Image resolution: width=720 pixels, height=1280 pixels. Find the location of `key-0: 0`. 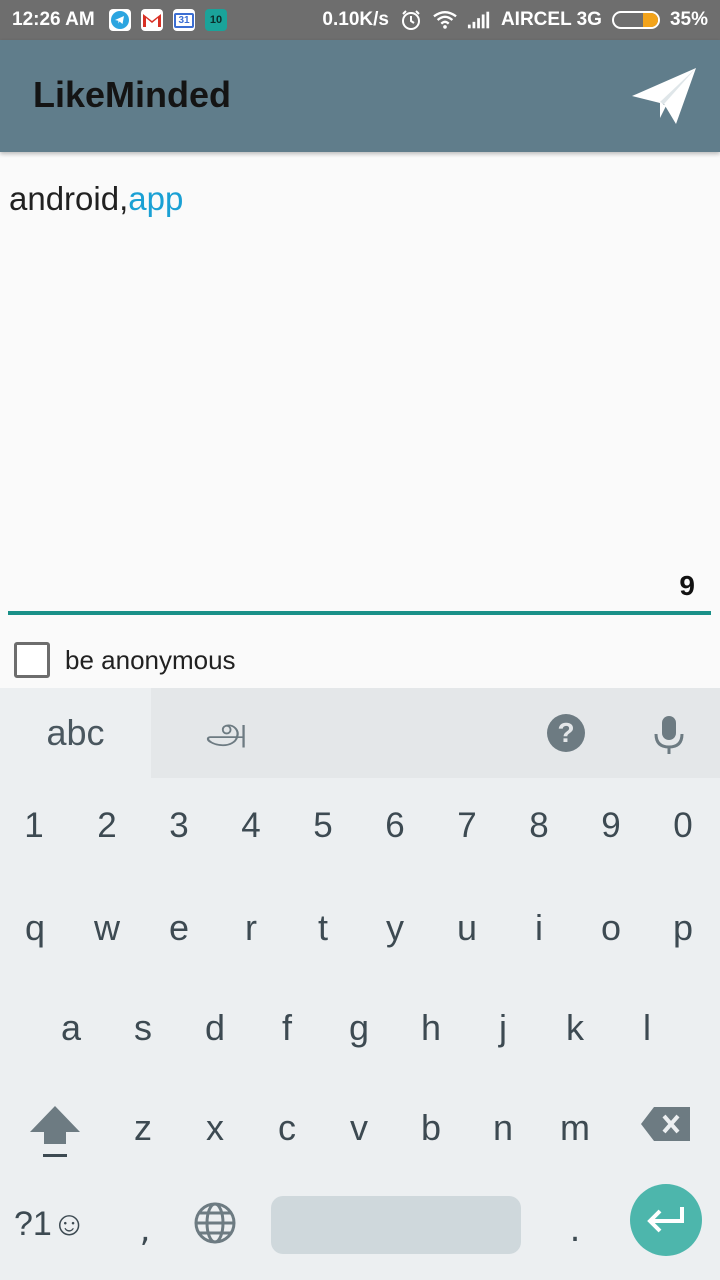

key-0: 0 is located at coordinates (683, 826).